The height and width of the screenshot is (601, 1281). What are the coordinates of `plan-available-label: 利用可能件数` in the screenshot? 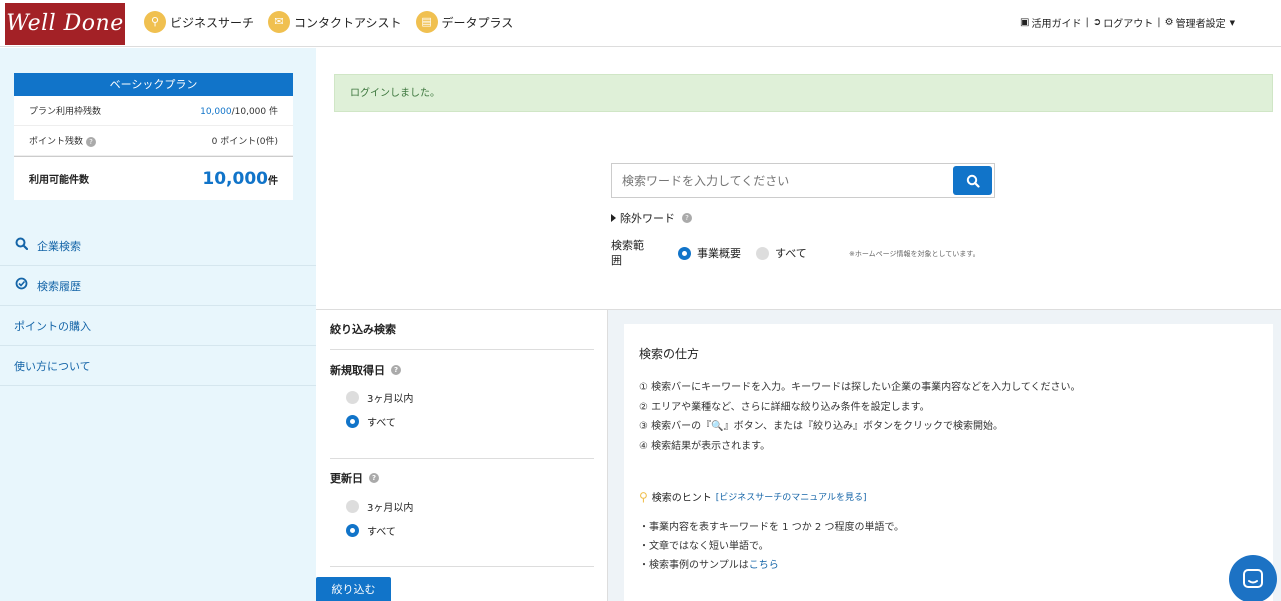 It's located at (59, 180).